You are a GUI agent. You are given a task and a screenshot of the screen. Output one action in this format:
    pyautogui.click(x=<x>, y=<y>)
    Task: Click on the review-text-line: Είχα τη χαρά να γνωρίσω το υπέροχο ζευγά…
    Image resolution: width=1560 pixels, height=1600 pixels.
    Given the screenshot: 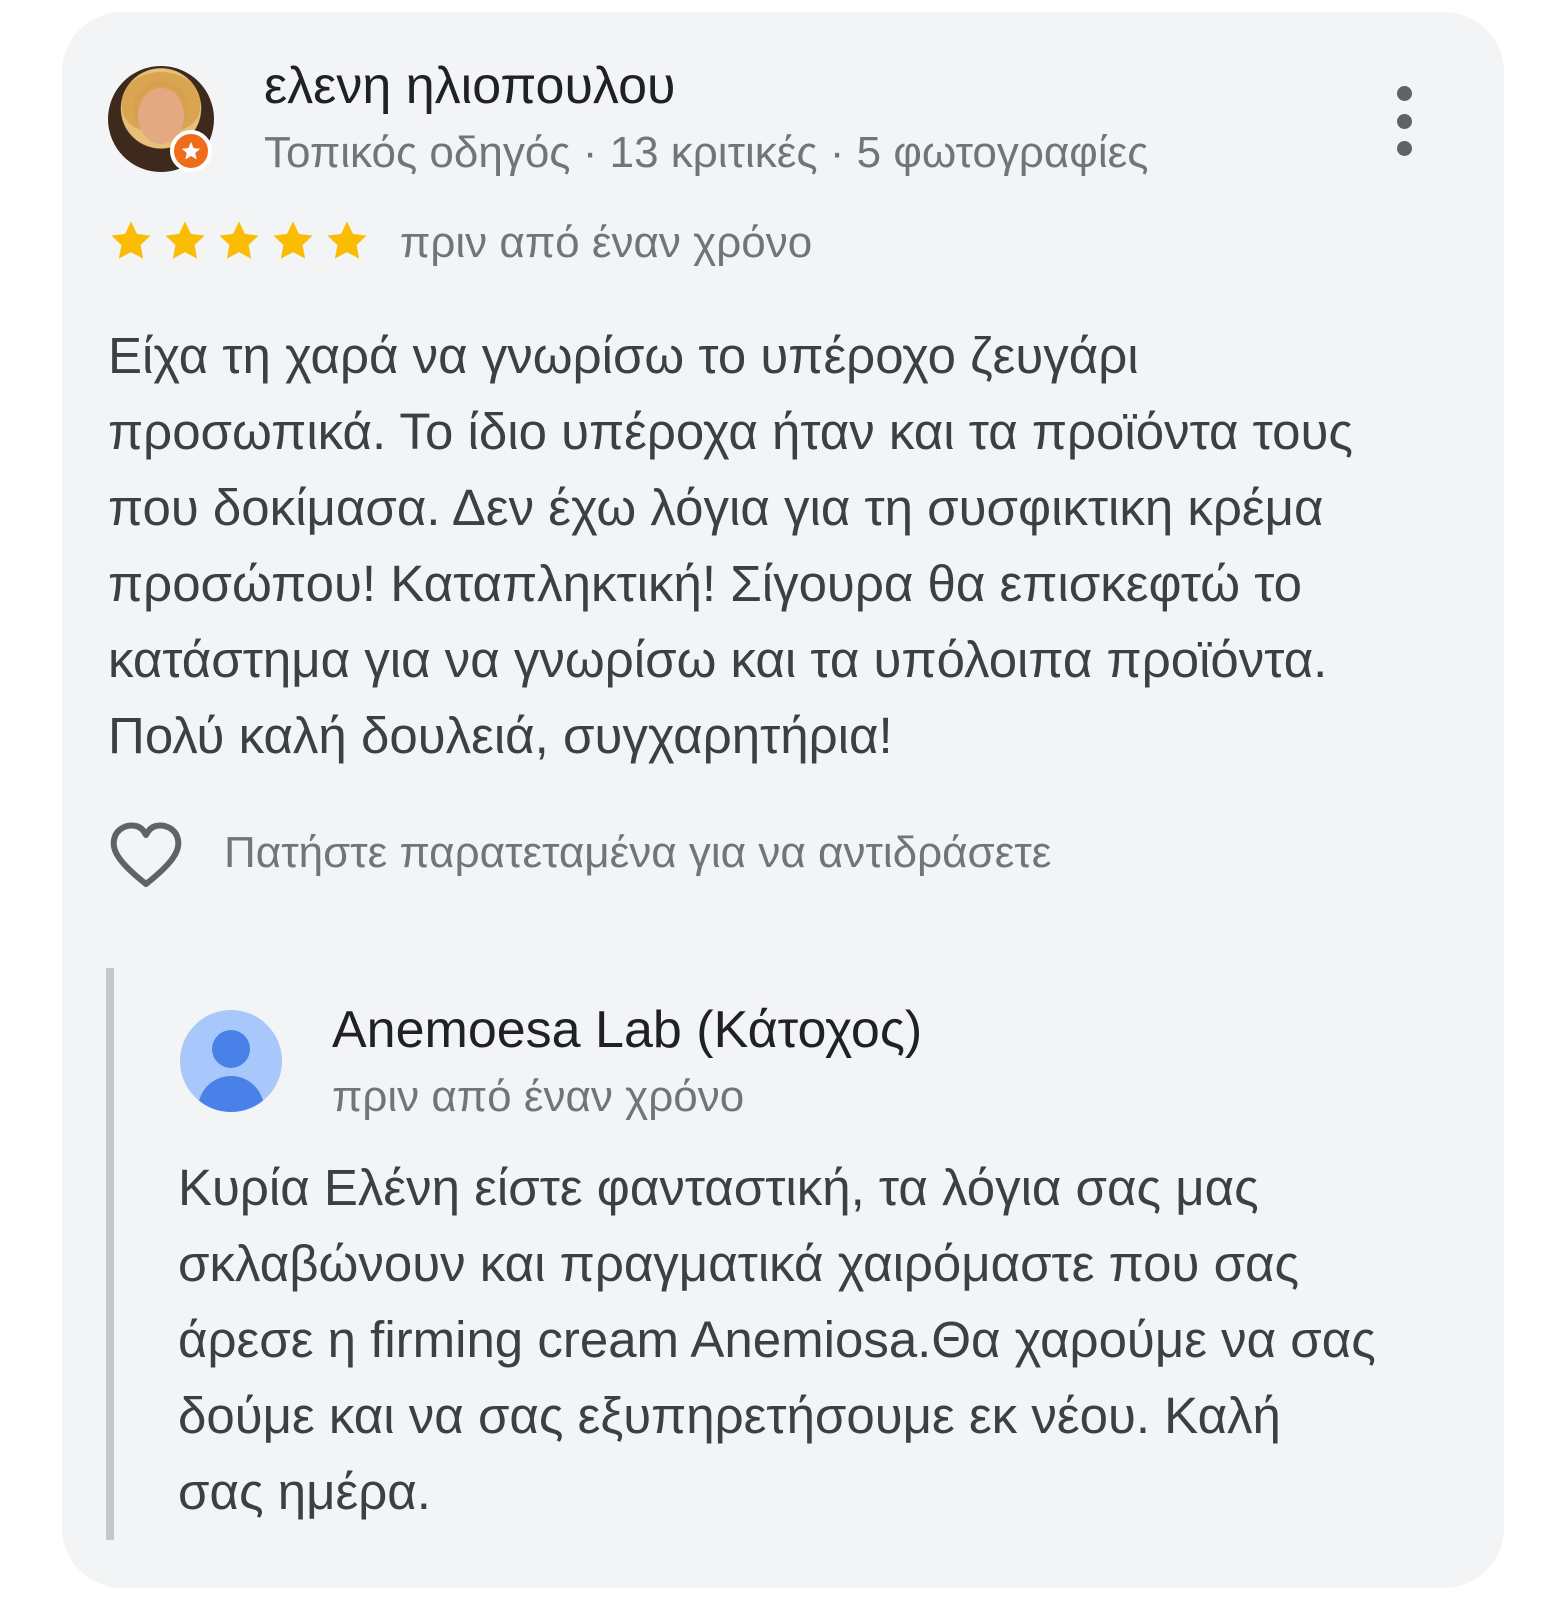 What is the action you would take?
    pyautogui.click(x=623, y=355)
    